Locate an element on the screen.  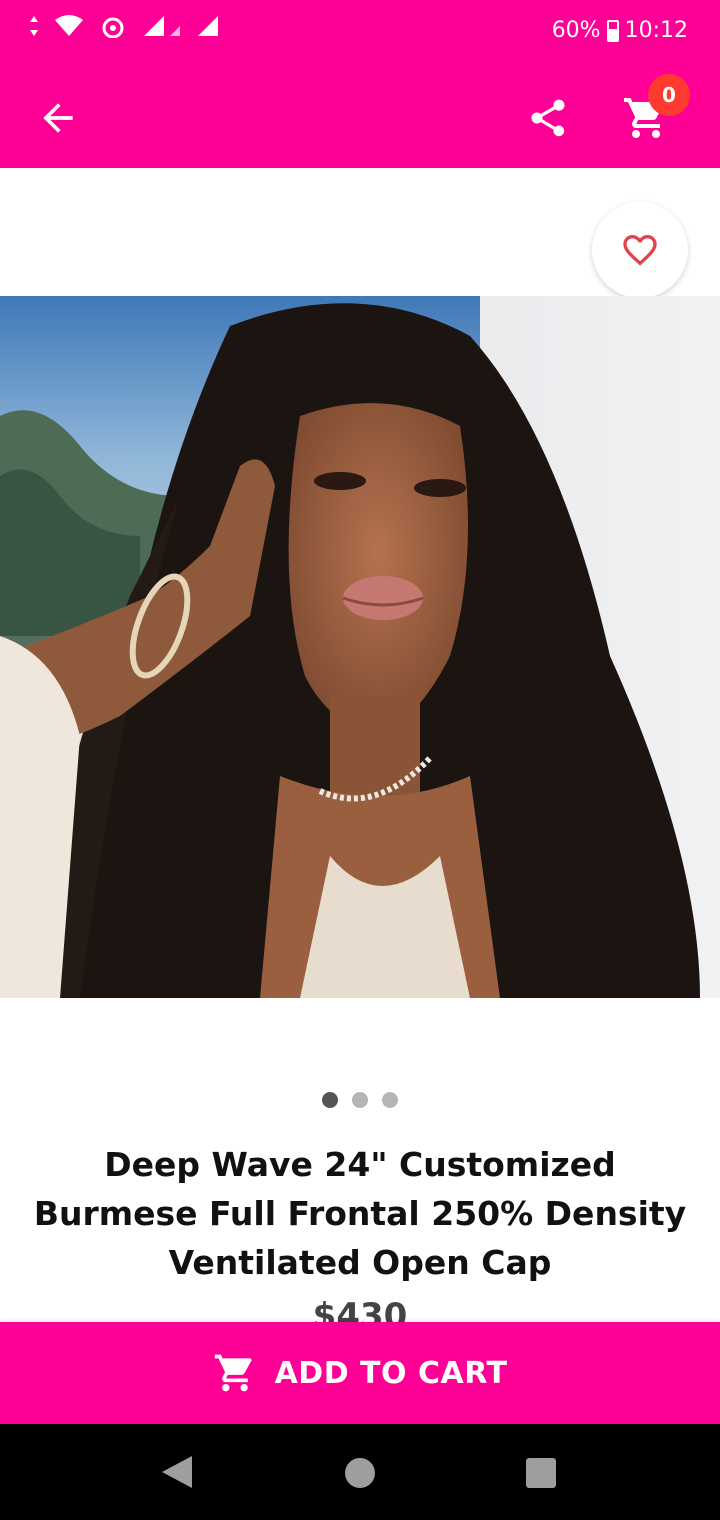
share-button is located at coordinates (548, 118).